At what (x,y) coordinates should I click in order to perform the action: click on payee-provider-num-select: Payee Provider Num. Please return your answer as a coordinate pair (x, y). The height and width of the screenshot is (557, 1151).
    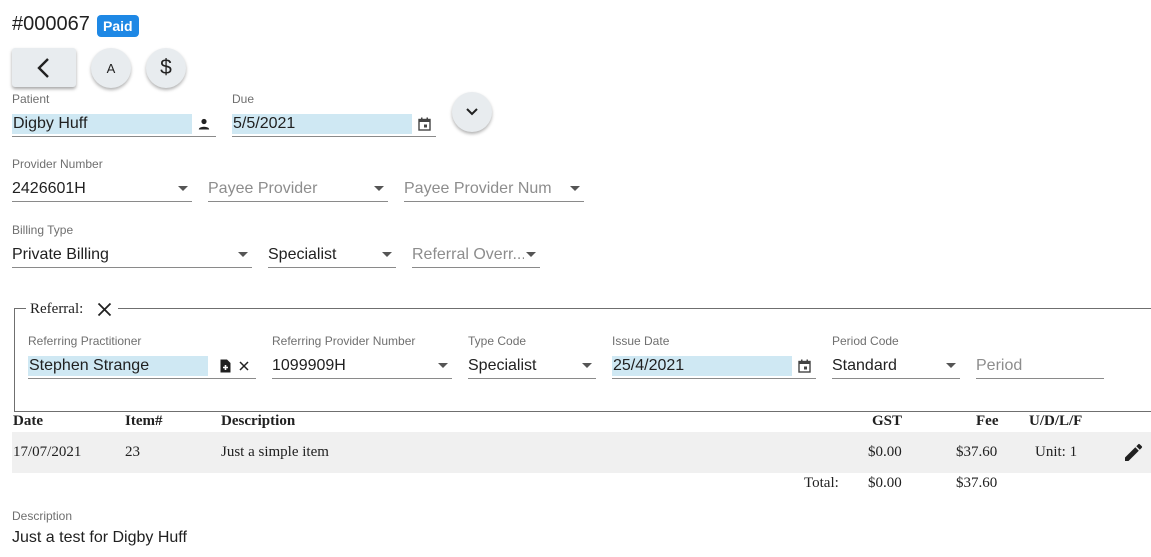
    Looking at the image, I should click on (494, 189).